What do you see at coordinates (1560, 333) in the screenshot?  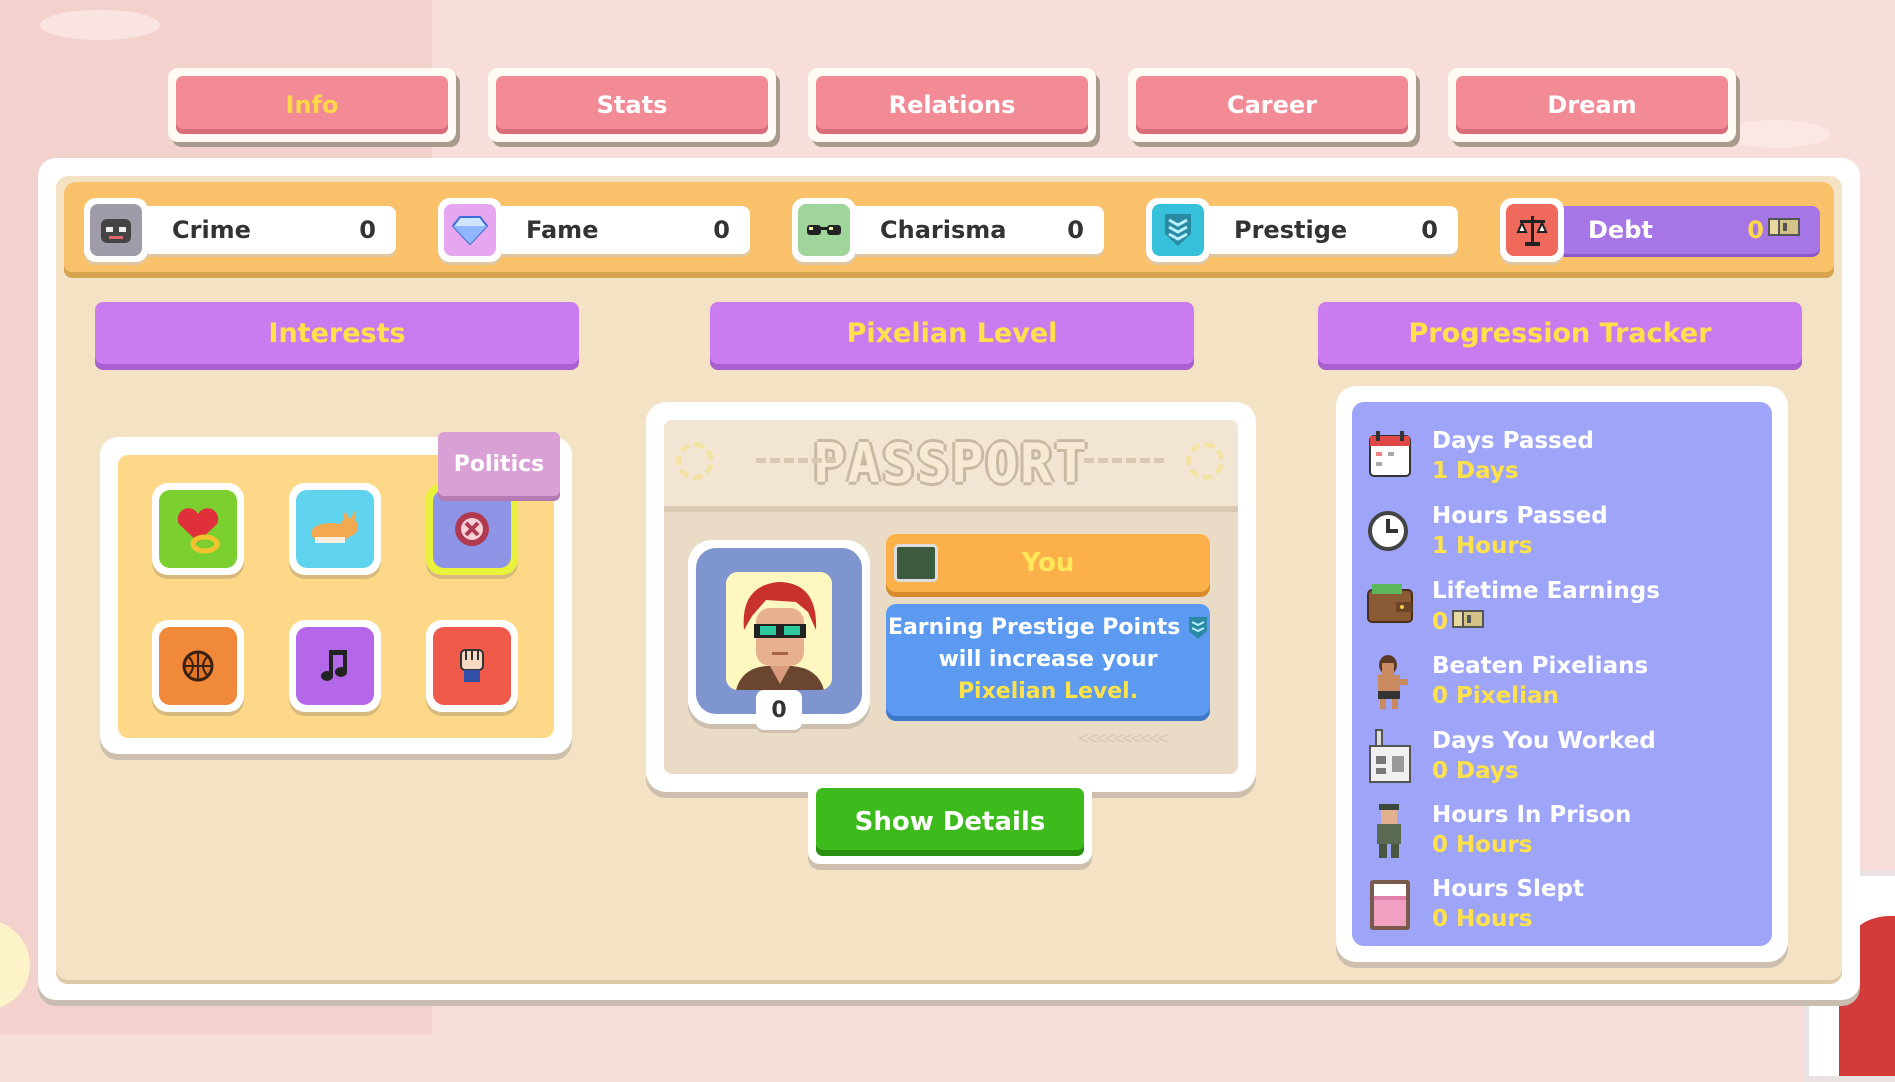 I see `progression-tracker-header: Progression Tracker` at bounding box center [1560, 333].